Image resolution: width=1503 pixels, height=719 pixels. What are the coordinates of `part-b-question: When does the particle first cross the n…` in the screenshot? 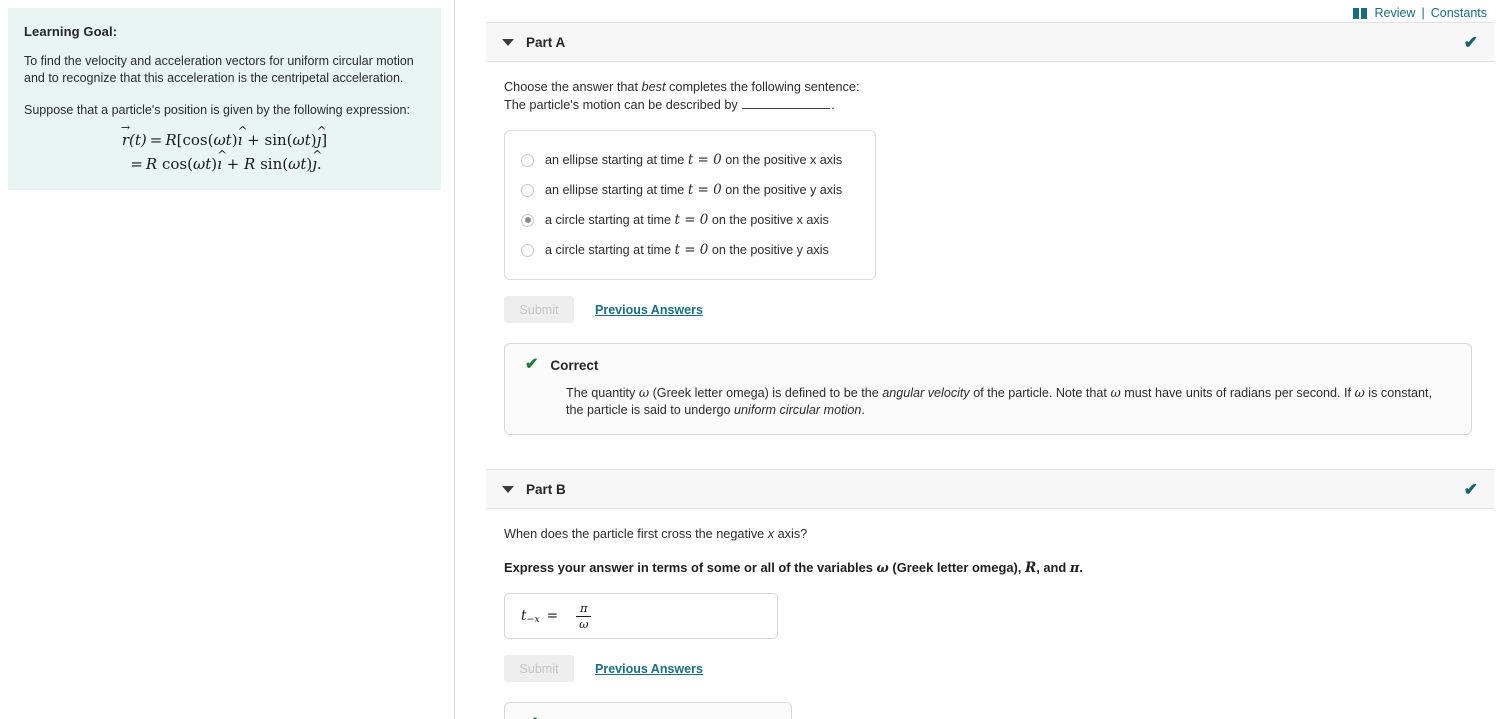 It's located at (997, 534).